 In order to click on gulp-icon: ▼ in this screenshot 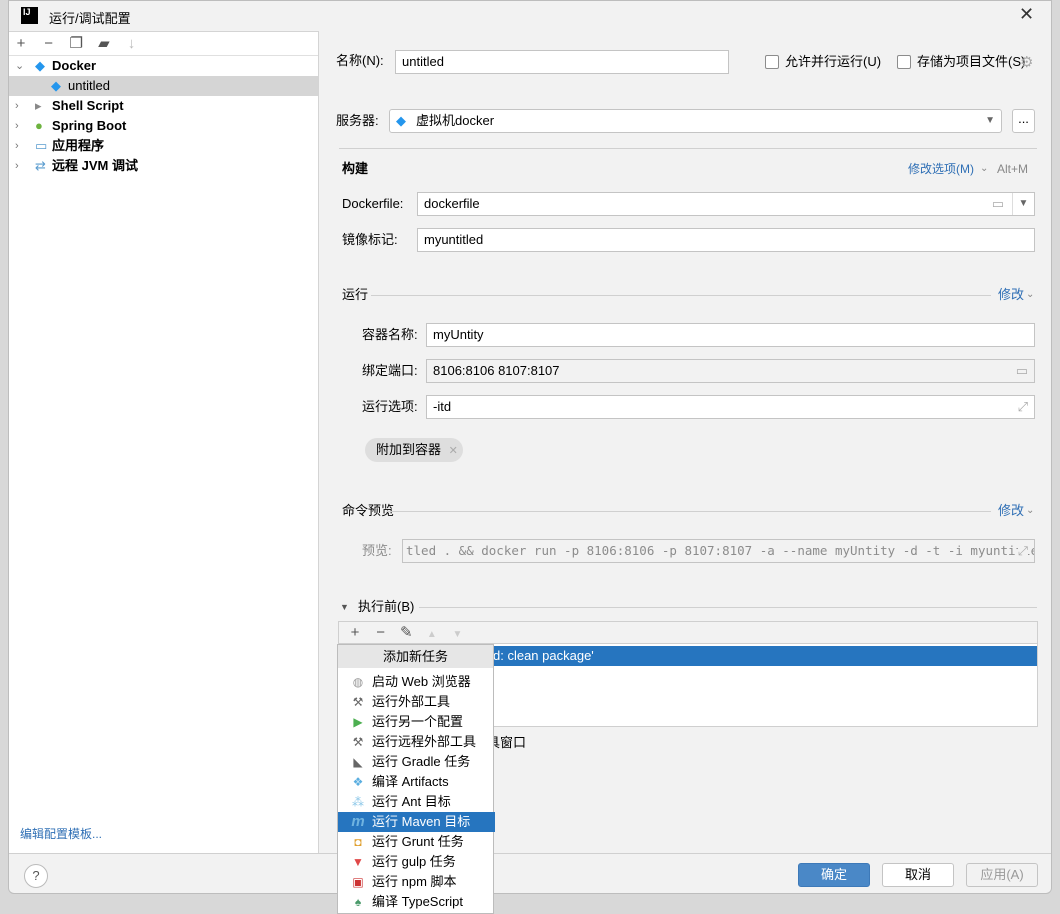, I will do `click(358, 862)`.